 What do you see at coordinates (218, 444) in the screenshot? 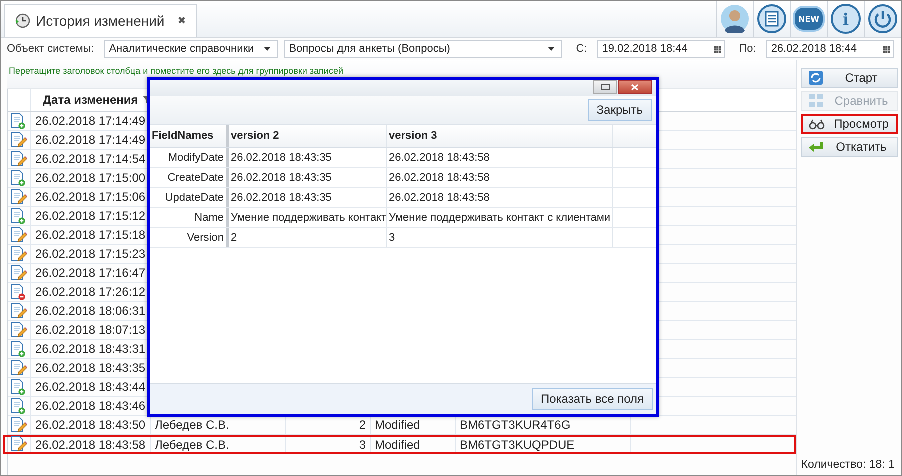
I see `table-cell: Лебедев С.В.` at bounding box center [218, 444].